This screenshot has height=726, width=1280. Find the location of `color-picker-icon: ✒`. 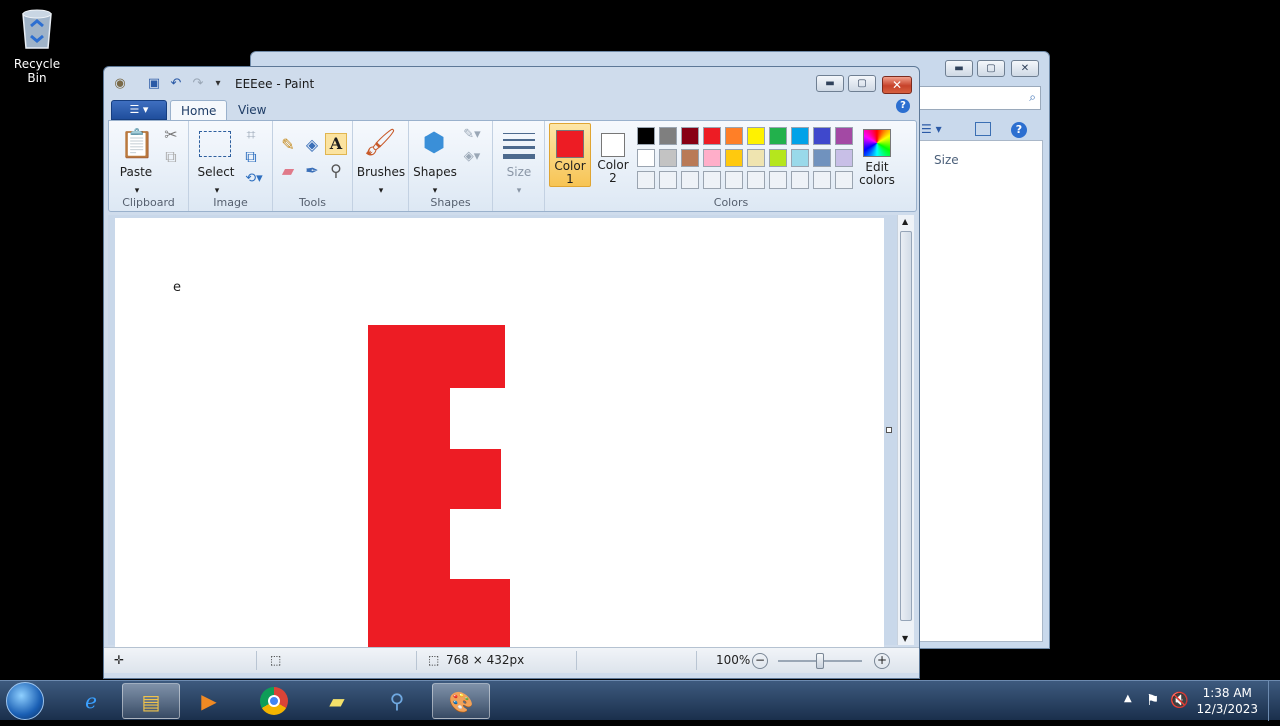

color-picker-icon: ✒ is located at coordinates (312, 171).